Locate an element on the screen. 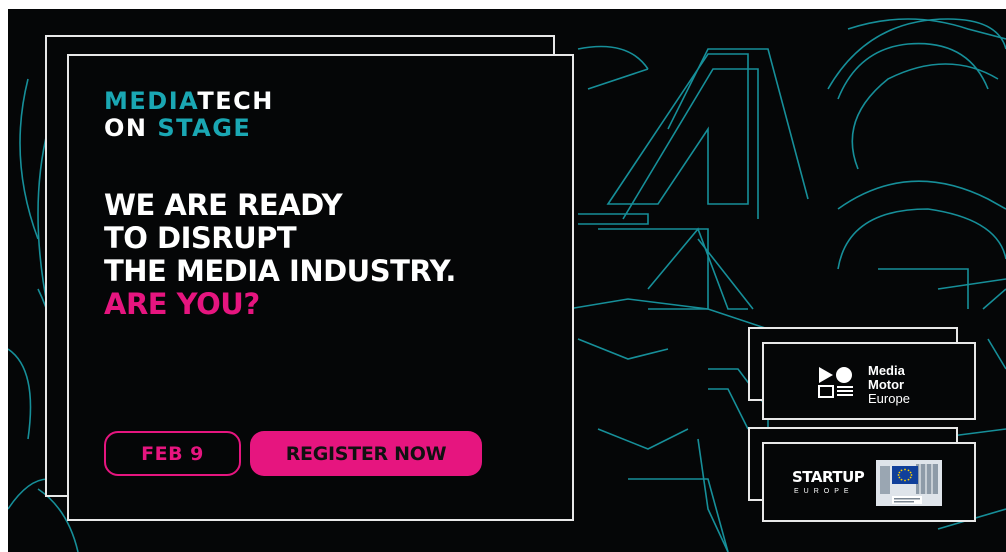 The height and width of the screenshot is (552, 1006). media-motor-logo-icon is located at coordinates (835, 382).